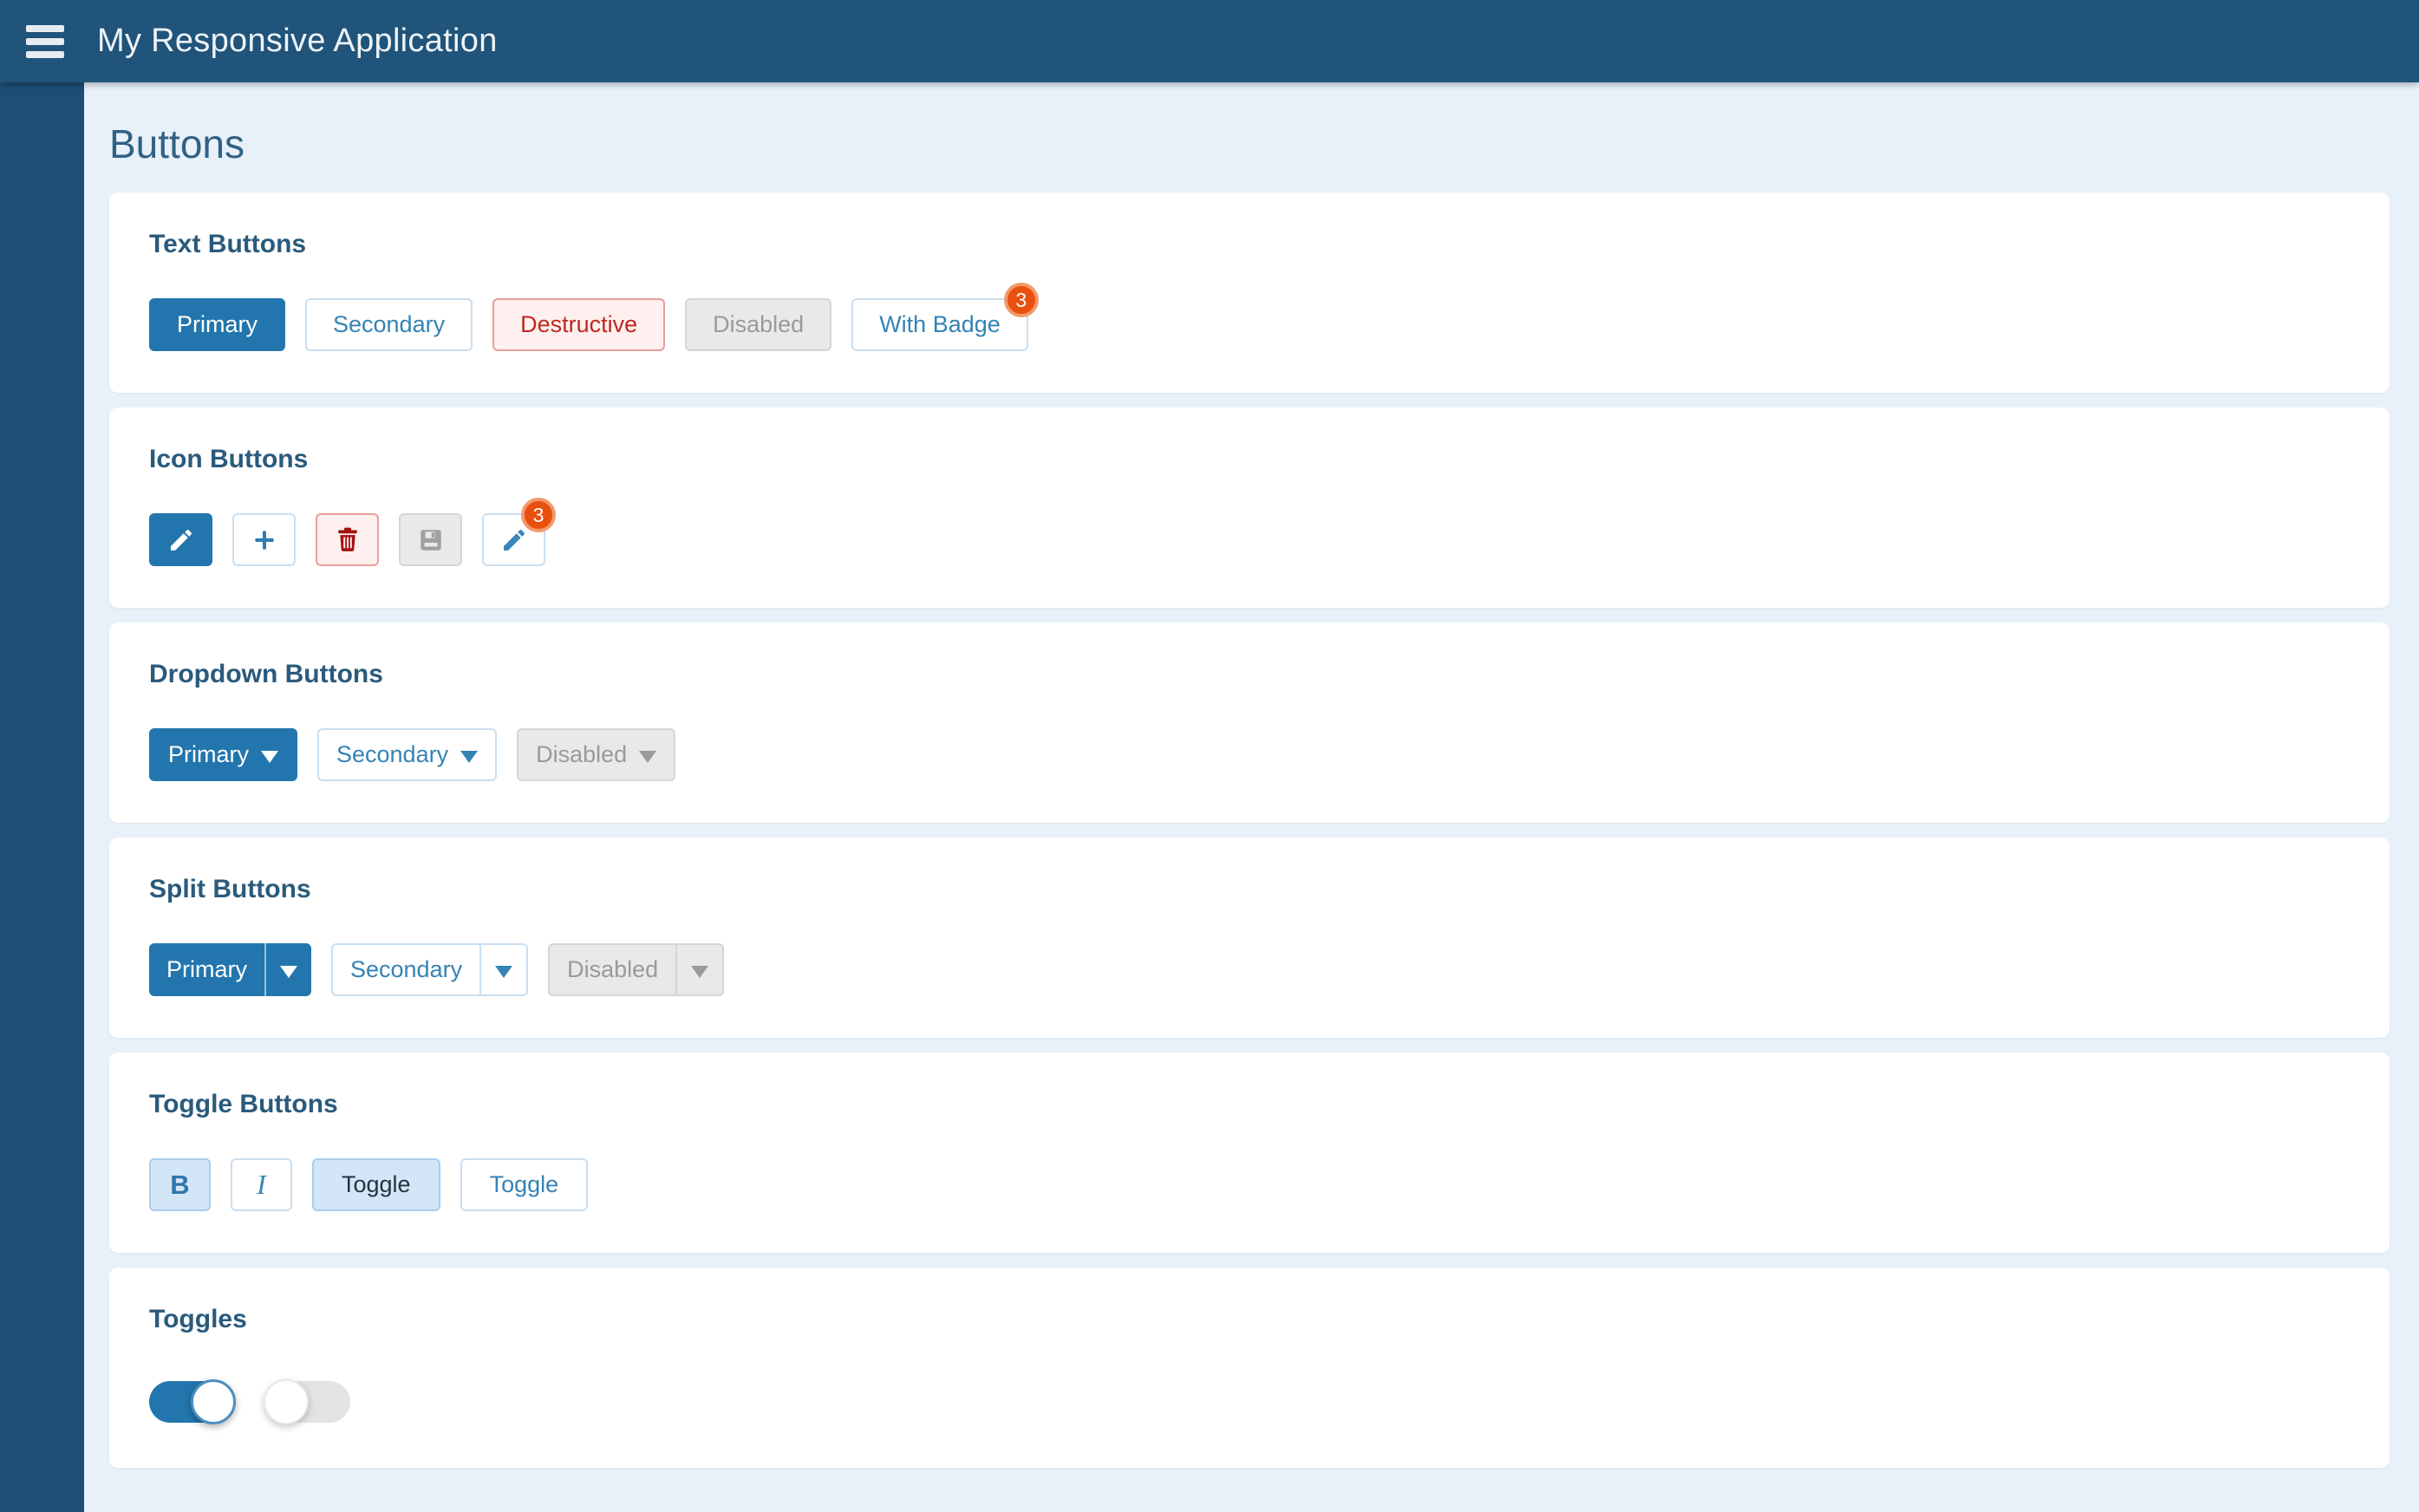 This screenshot has width=2419, height=1512. I want to click on primary-button: Primary, so click(217, 325).